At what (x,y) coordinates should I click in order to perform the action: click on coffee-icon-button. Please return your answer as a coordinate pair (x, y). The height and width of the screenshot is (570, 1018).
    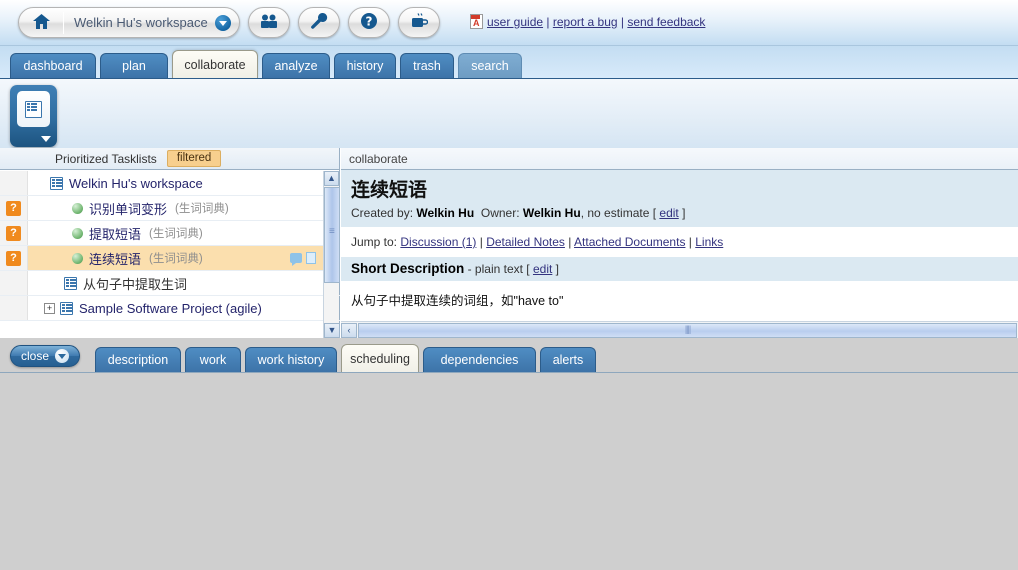
    Looking at the image, I should click on (419, 22).